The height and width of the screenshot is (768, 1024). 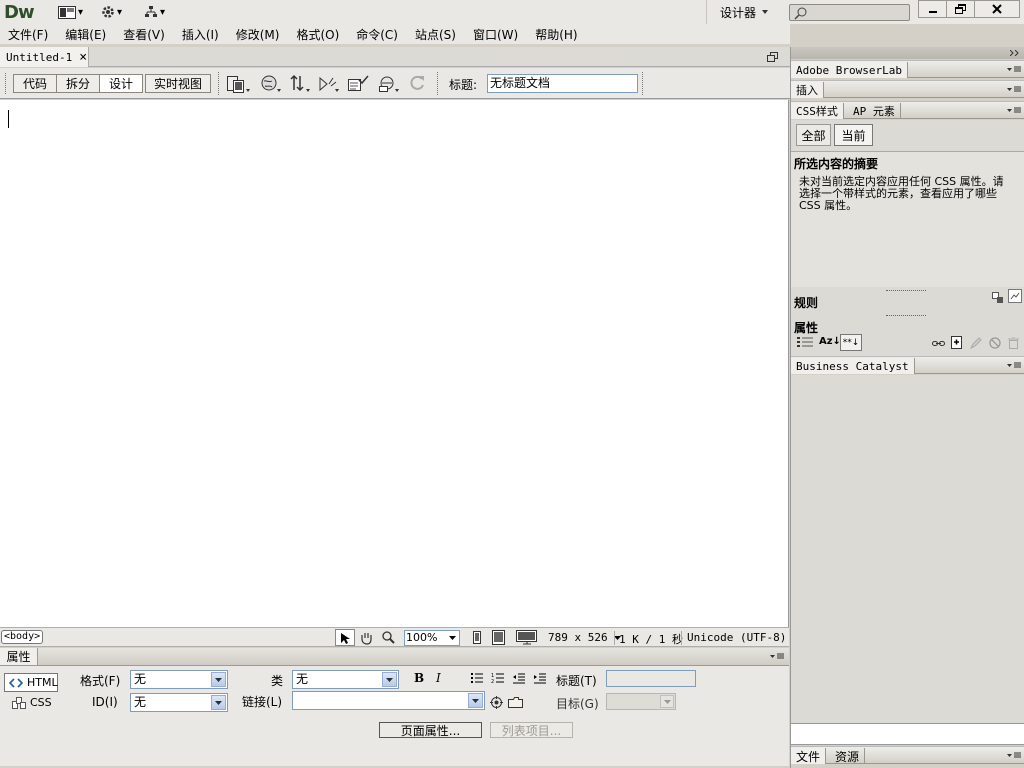 I want to click on unordered-list-icon, so click(x=476, y=678).